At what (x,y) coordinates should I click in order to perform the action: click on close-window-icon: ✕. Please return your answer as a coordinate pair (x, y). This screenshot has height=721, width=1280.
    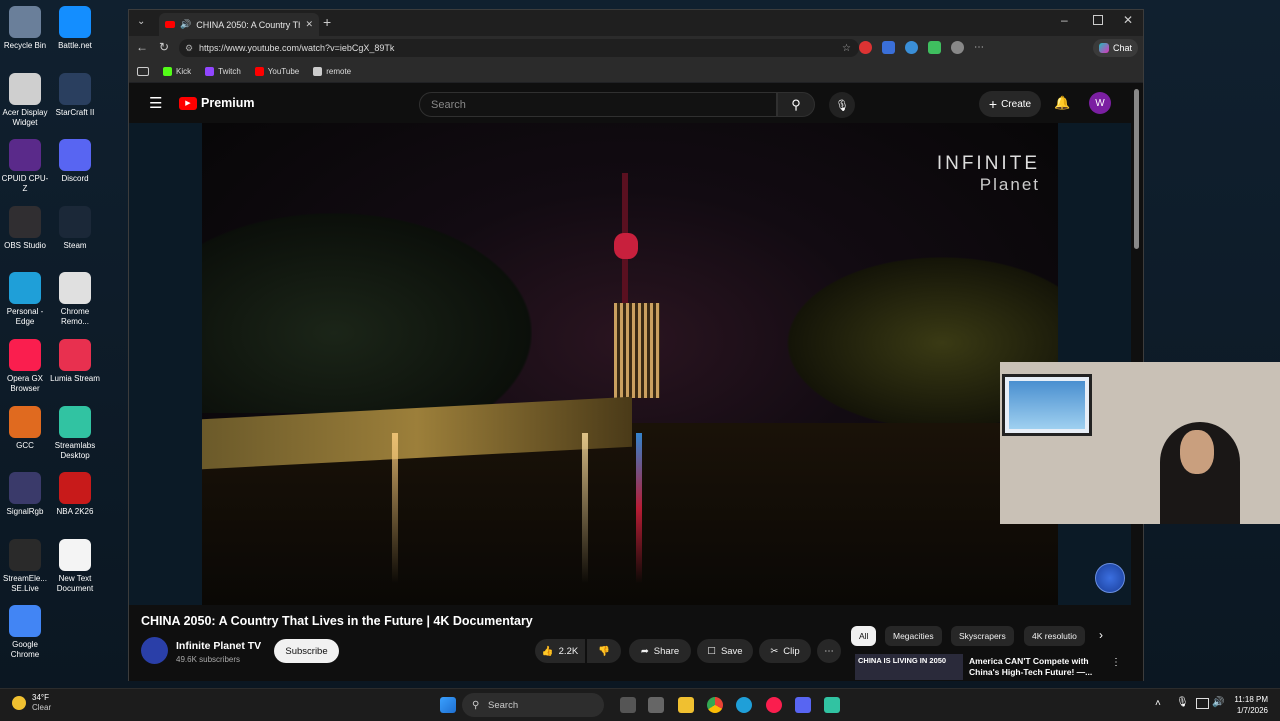
    Looking at the image, I should click on (1128, 20).